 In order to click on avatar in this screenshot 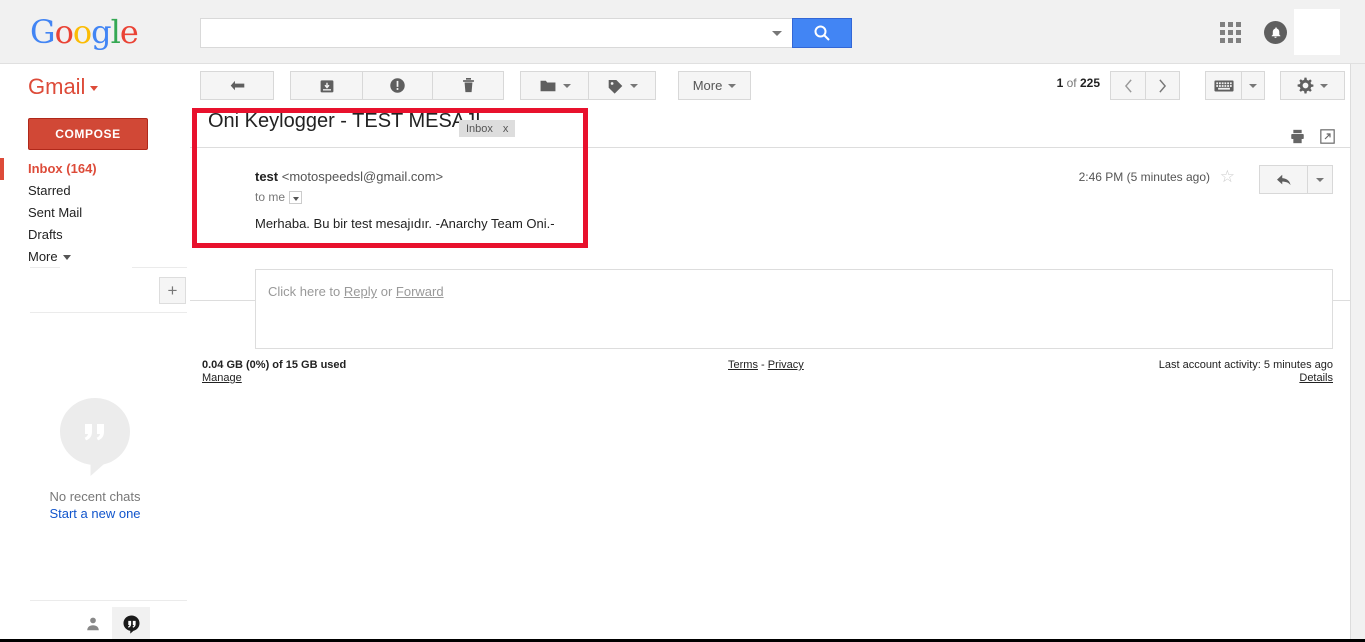, I will do `click(1317, 32)`.